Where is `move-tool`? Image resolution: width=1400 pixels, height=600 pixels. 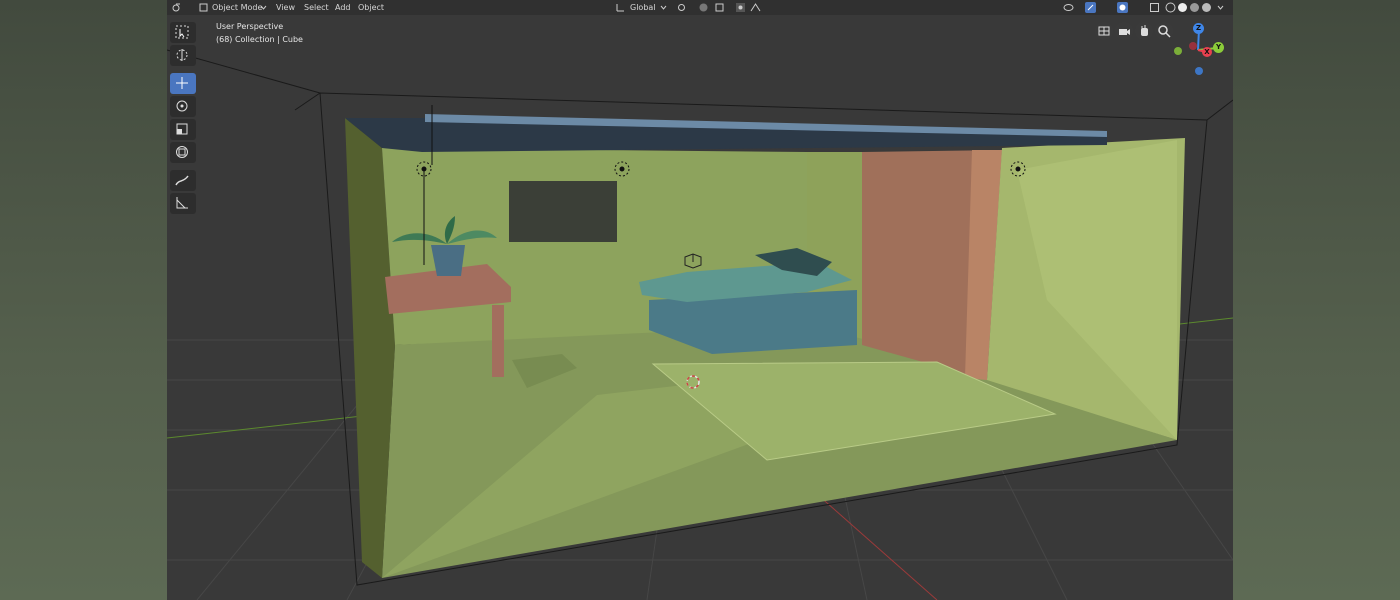
move-tool is located at coordinates (183, 83).